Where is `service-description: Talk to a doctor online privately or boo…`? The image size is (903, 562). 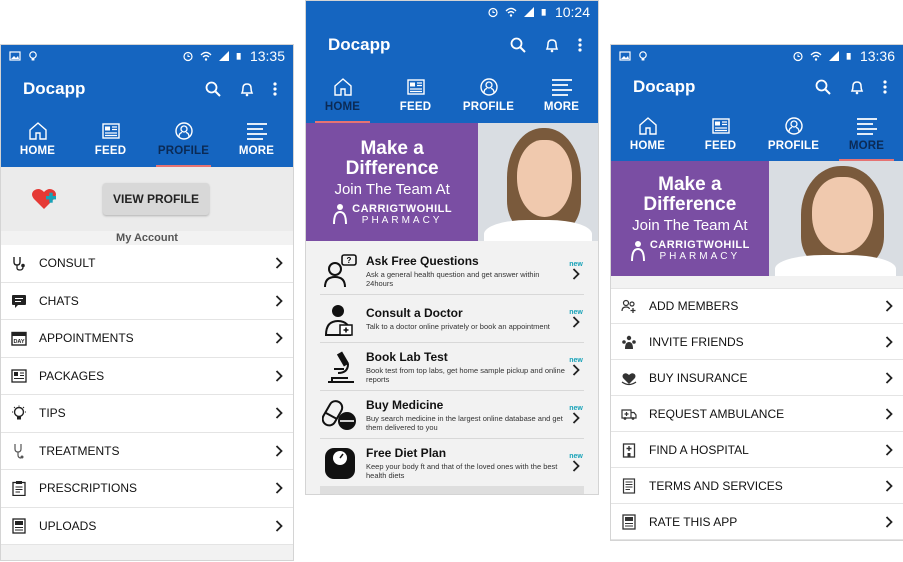
service-description: Talk to a doctor online privately or boo… is located at coordinates (458, 326).